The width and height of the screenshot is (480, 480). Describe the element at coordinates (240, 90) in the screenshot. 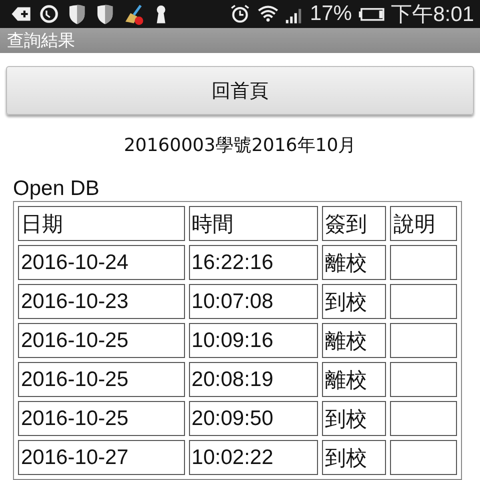

I see `home-button: 回首頁` at that location.